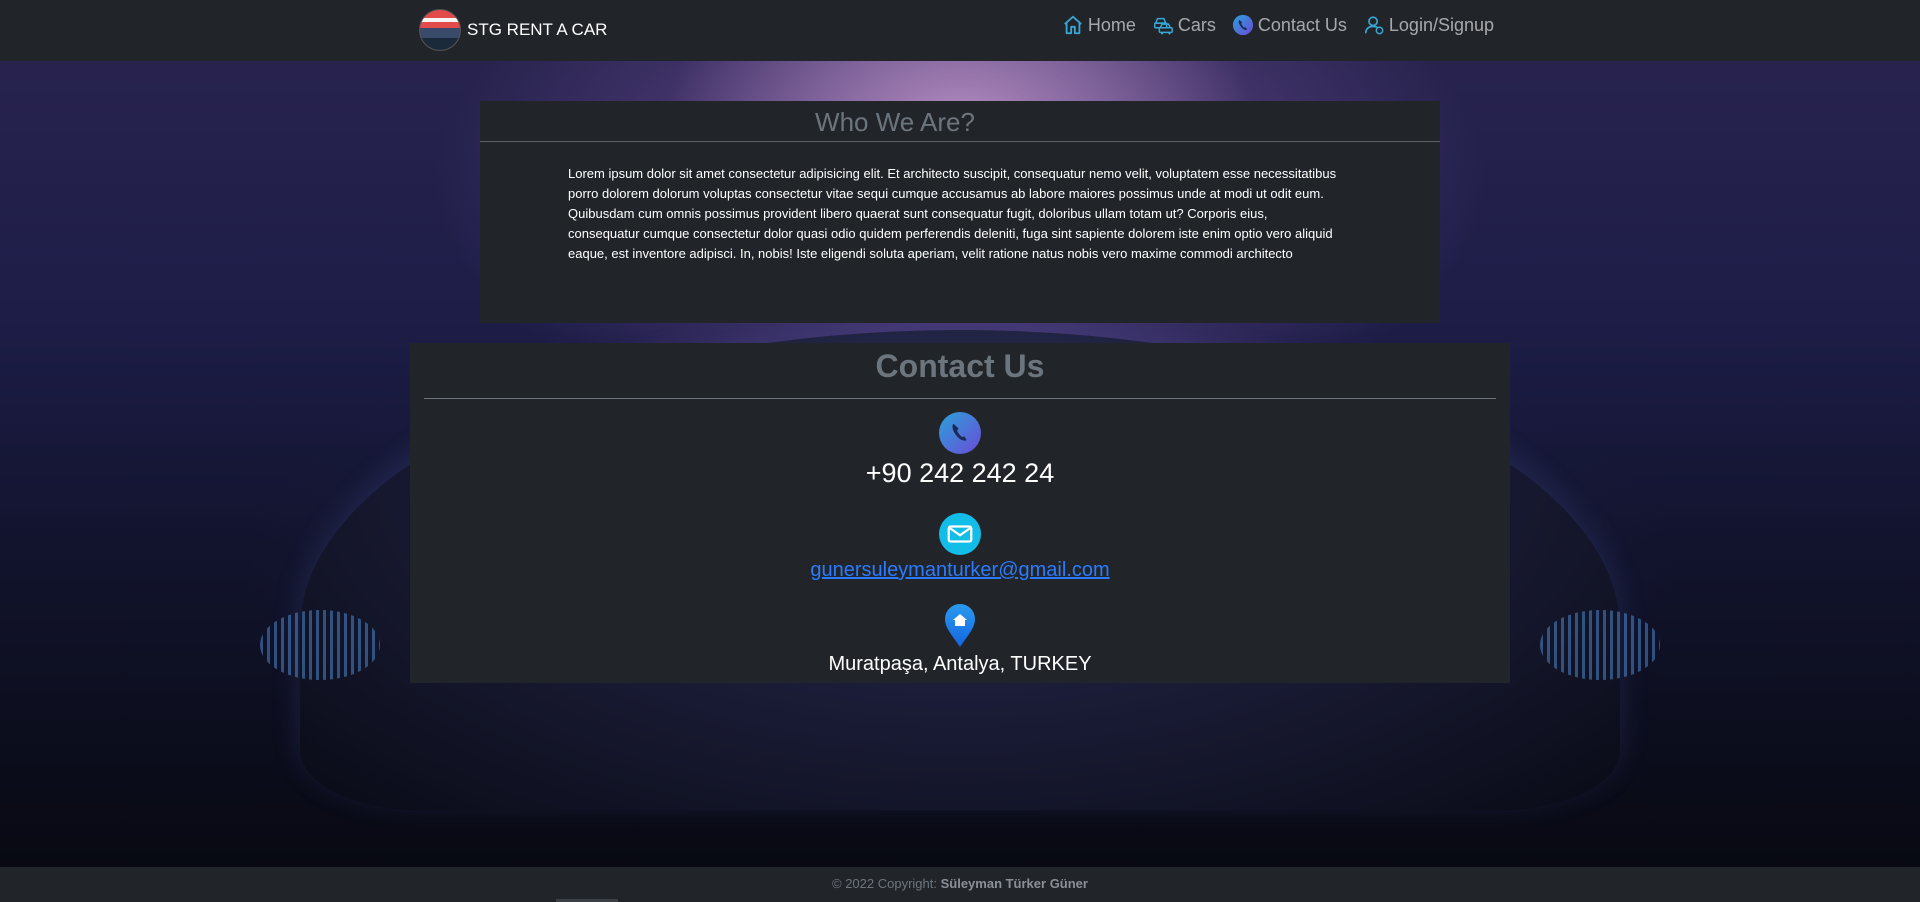  What do you see at coordinates (960, 473) in the screenshot?
I see `phone-number: +90 242 242 24` at bounding box center [960, 473].